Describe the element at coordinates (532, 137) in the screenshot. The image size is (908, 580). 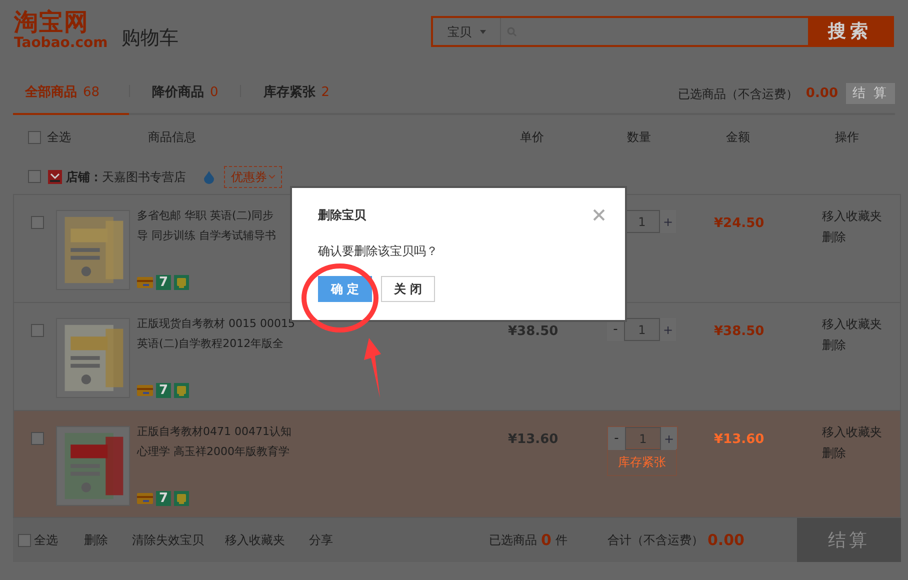
I see `column-header: 单价` at that location.